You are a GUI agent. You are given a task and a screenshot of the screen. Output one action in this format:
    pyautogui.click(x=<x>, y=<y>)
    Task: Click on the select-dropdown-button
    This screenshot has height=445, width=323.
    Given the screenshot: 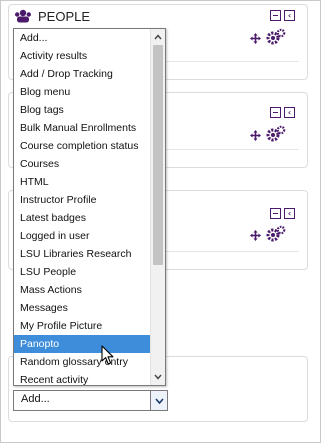 What is the action you would take?
    pyautogui.click(x=158, y=400)
    